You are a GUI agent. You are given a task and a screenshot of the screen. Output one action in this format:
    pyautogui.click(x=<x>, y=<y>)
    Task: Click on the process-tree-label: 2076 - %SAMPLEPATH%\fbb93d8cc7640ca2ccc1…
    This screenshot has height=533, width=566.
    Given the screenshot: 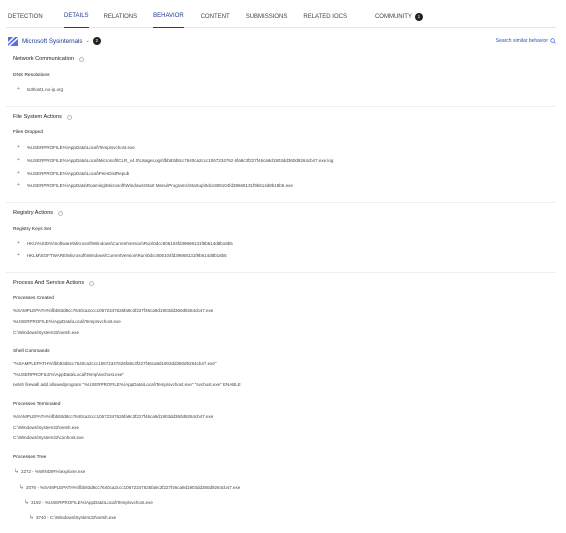 What is the action you would take?
    pyautogui.click(x=133, y=487)
    